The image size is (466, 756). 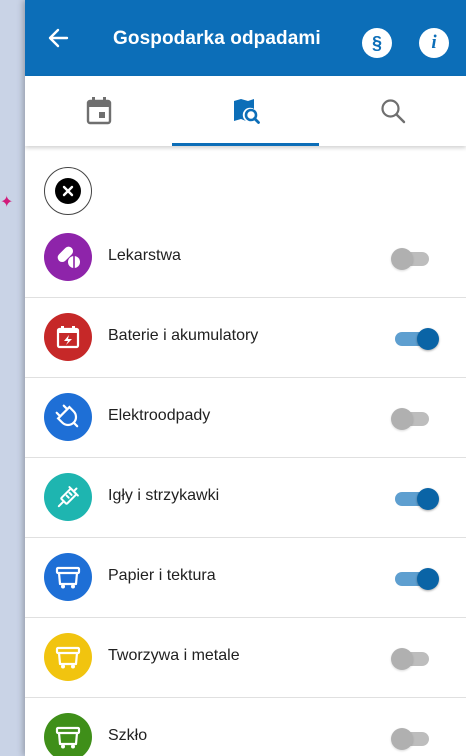 What do you see at coordinates (245, 727) in the screenshot?
I see `list-item-szklo: Szkło` at bounding box center [245, 727].